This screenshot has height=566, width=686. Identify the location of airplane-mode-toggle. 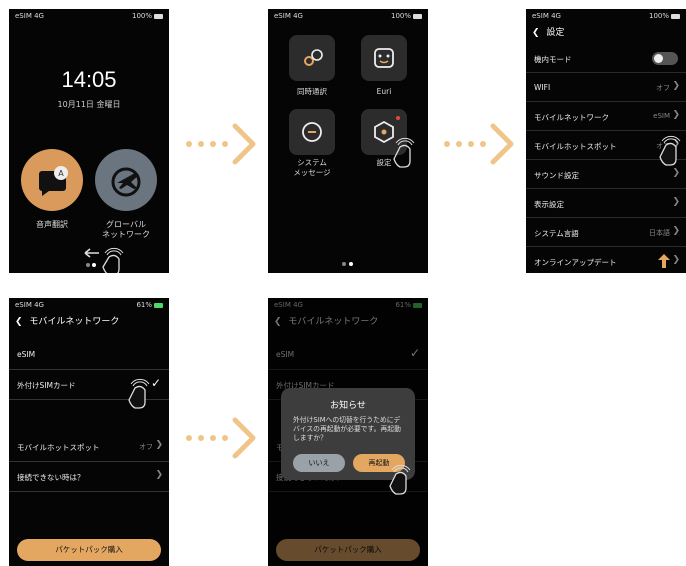
(665, 58).